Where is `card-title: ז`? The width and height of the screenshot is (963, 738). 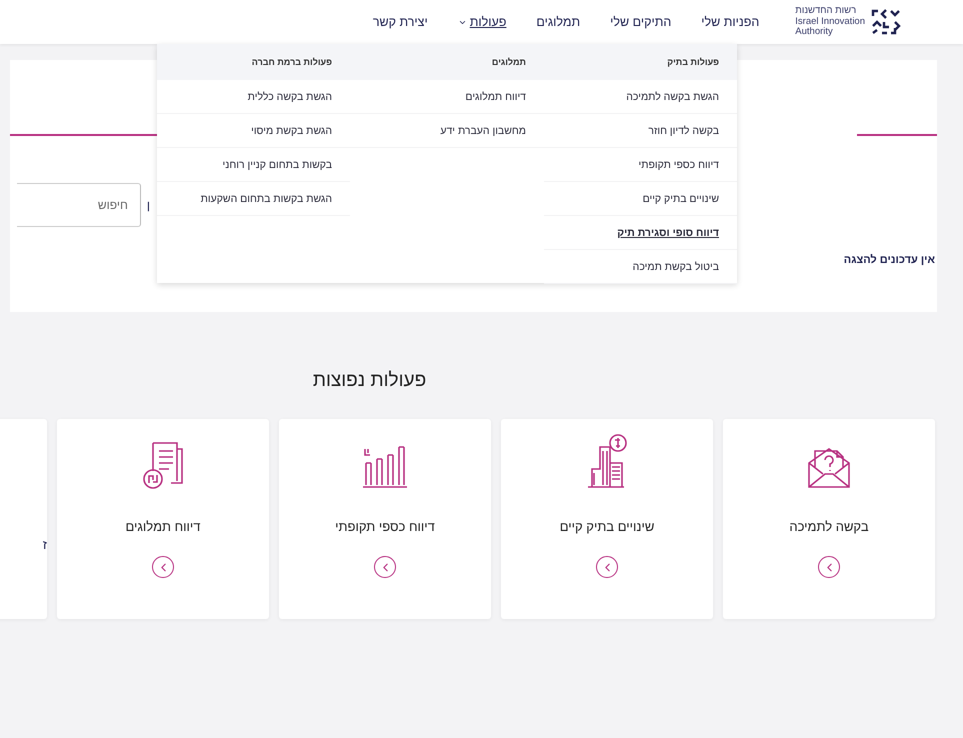
card-title: ז is located at coordinates (44, 544).